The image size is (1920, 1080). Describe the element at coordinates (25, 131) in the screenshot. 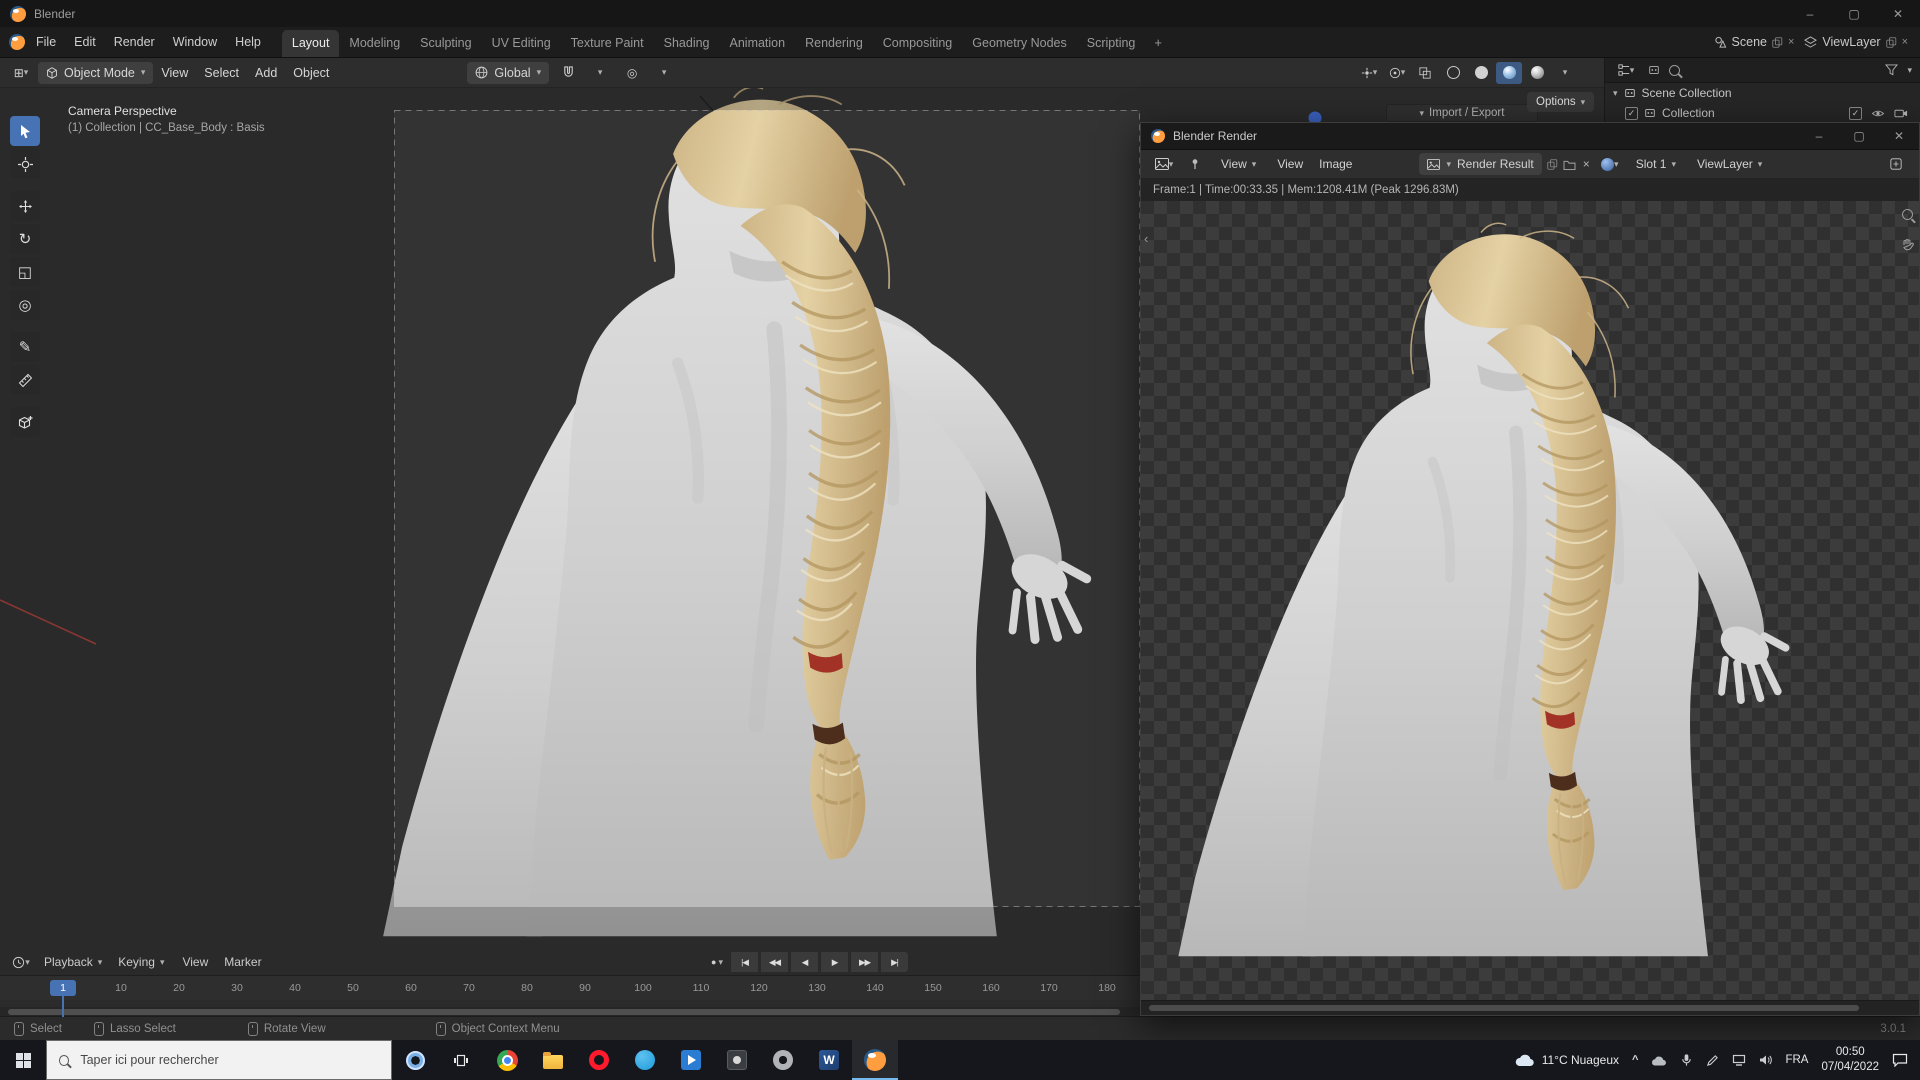

I see `tool-tweak-select` at that location.